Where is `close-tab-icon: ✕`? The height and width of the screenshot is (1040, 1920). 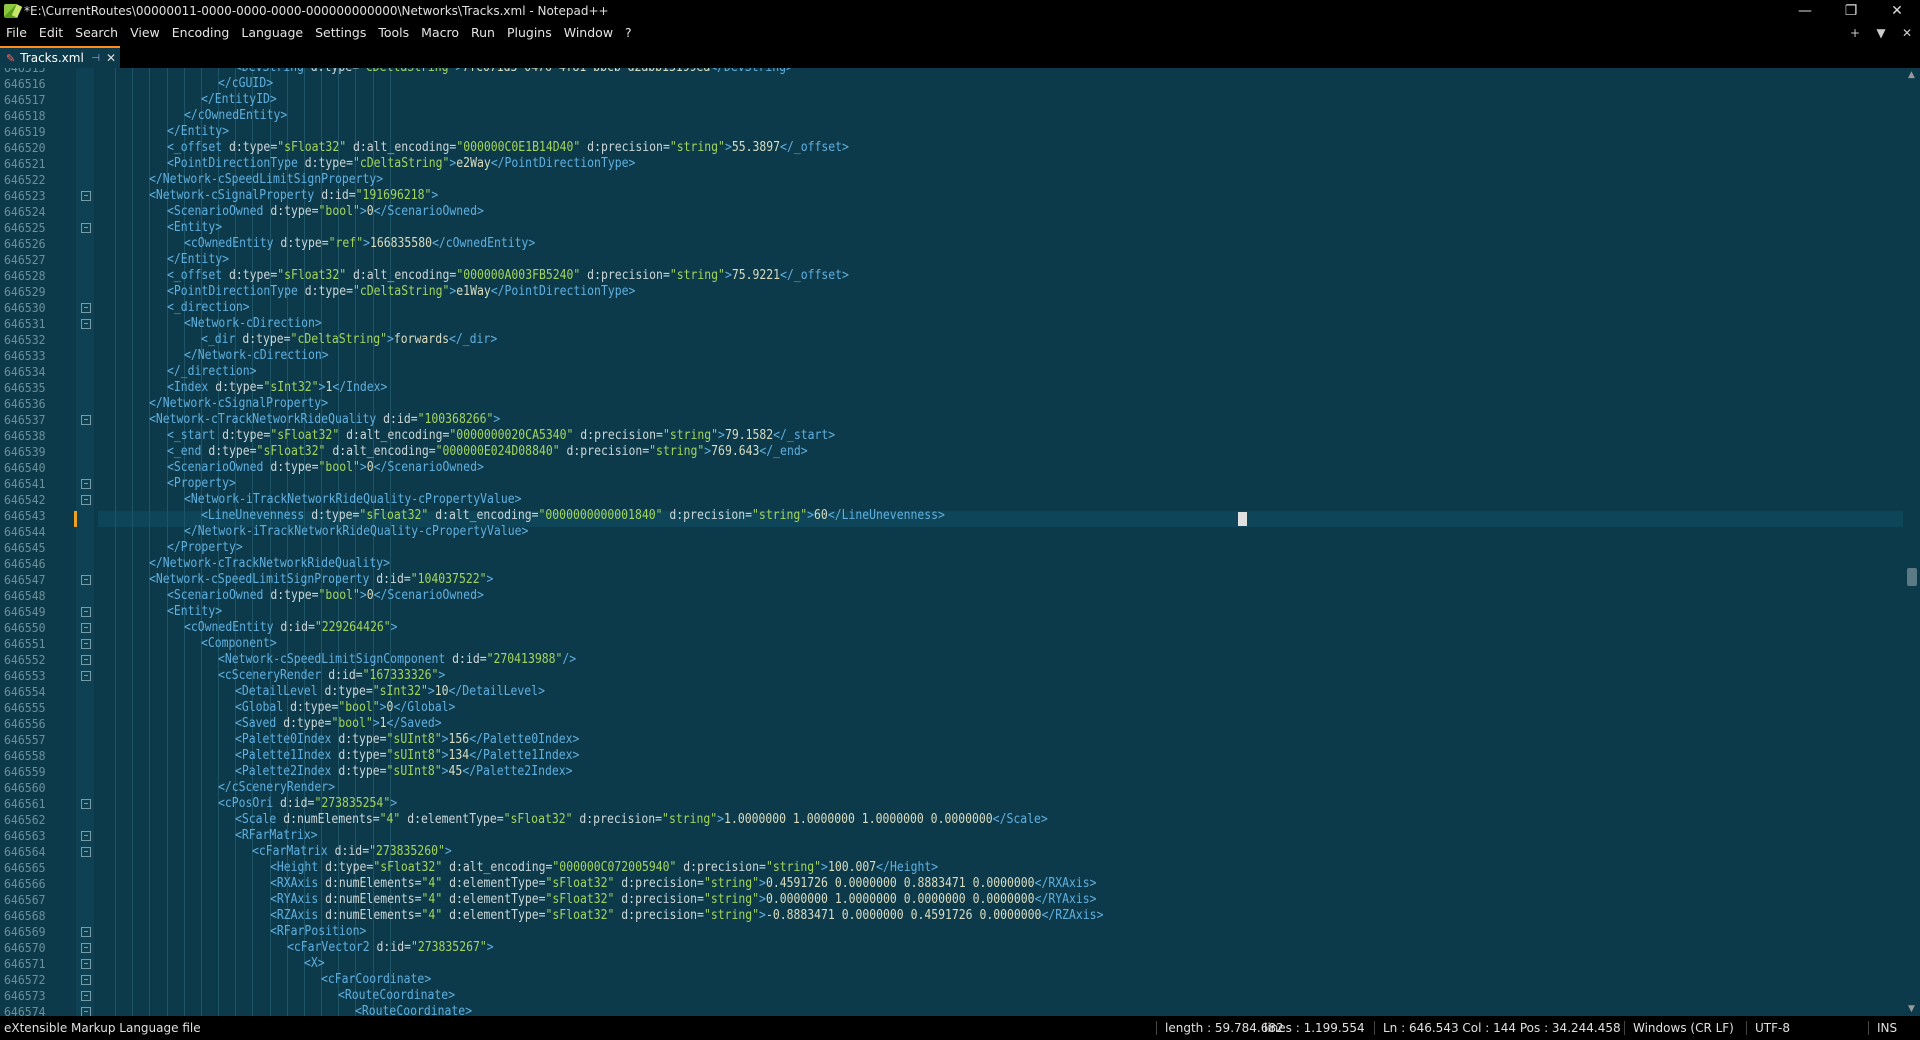
close-tab-icon: ✕ is located at coordinates (1907, 33).